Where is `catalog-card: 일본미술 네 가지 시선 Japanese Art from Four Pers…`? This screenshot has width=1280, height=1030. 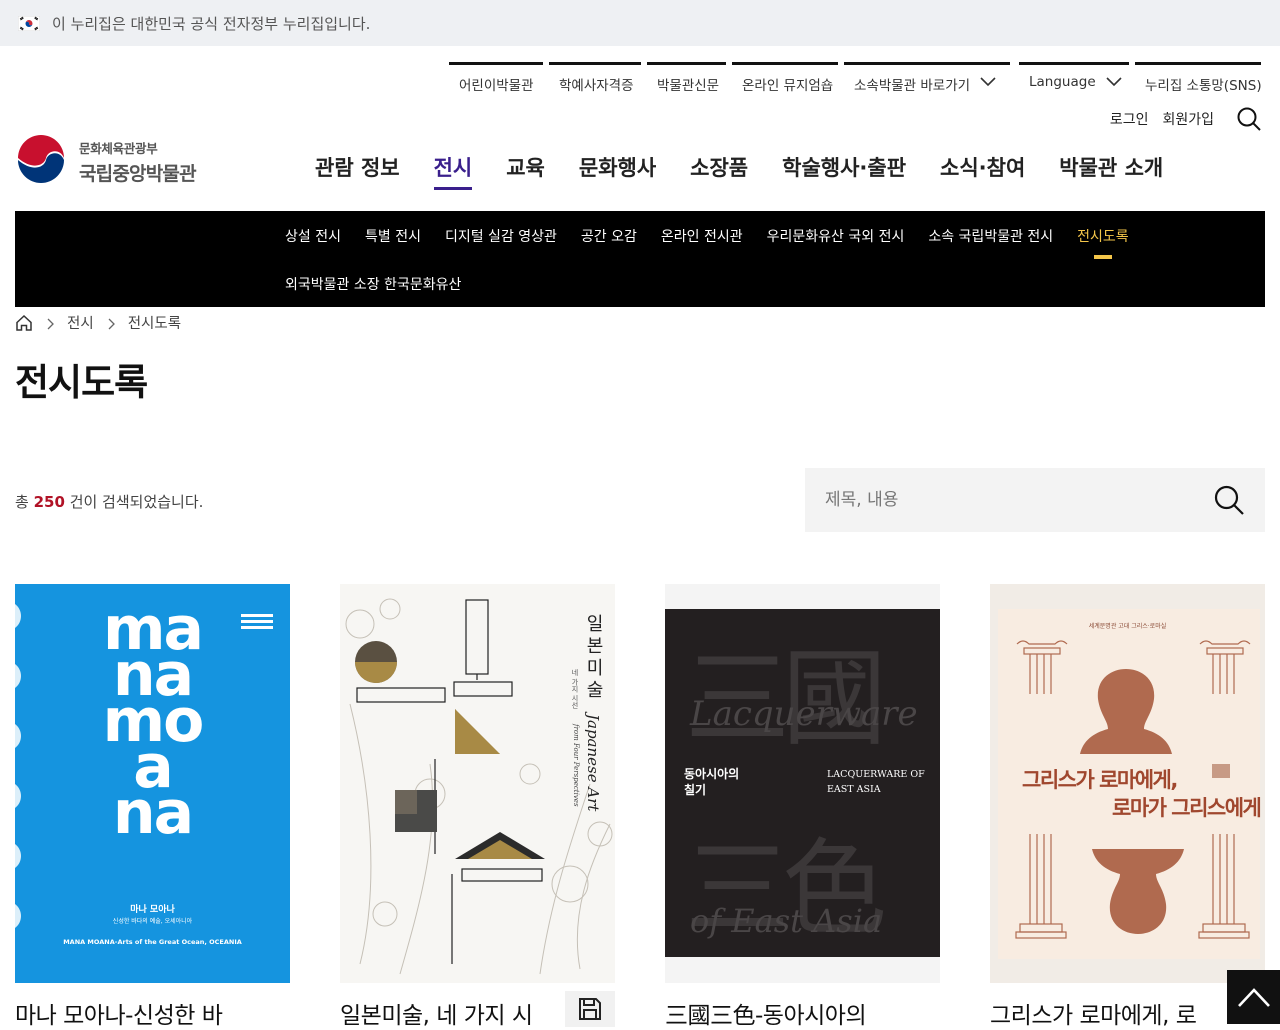 catalog-card: 일본미술 네 가지 시선 Japanese Art from Four Pers… is located at coordinates (477, 806).